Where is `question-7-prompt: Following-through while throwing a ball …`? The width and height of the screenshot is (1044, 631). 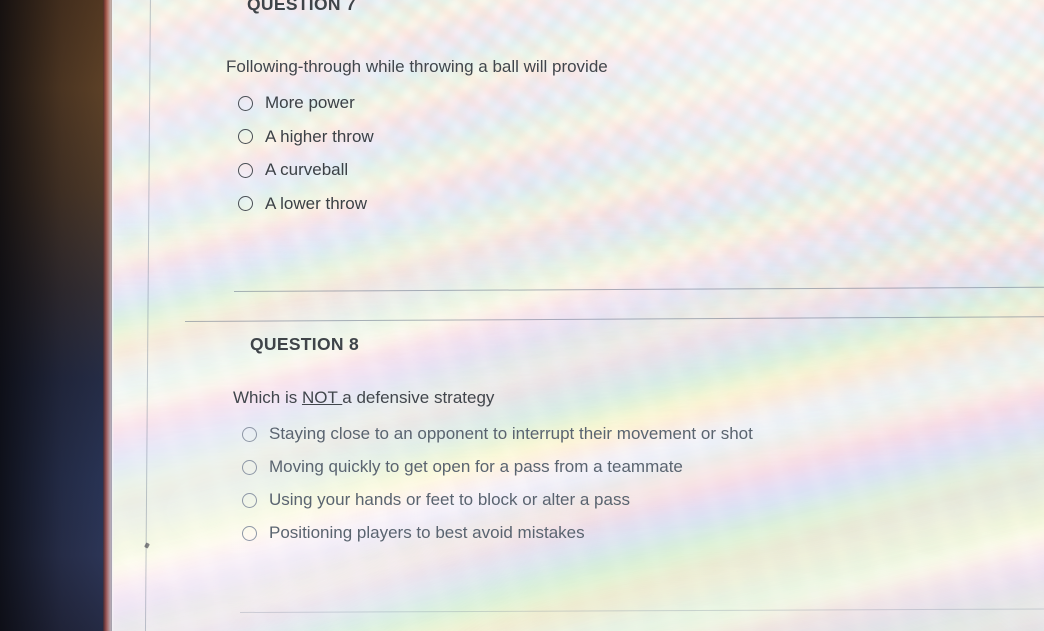
question-7-prompt: Following-through while throwing a ball … is located at coordinates (635, 67).